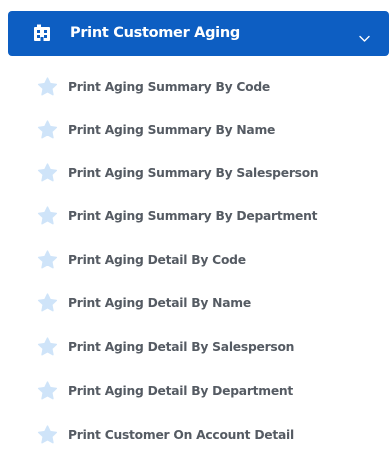 Image resolution: width=390 pixels, height=451 pixels. I want to click on building-icon, so click(42, 33).